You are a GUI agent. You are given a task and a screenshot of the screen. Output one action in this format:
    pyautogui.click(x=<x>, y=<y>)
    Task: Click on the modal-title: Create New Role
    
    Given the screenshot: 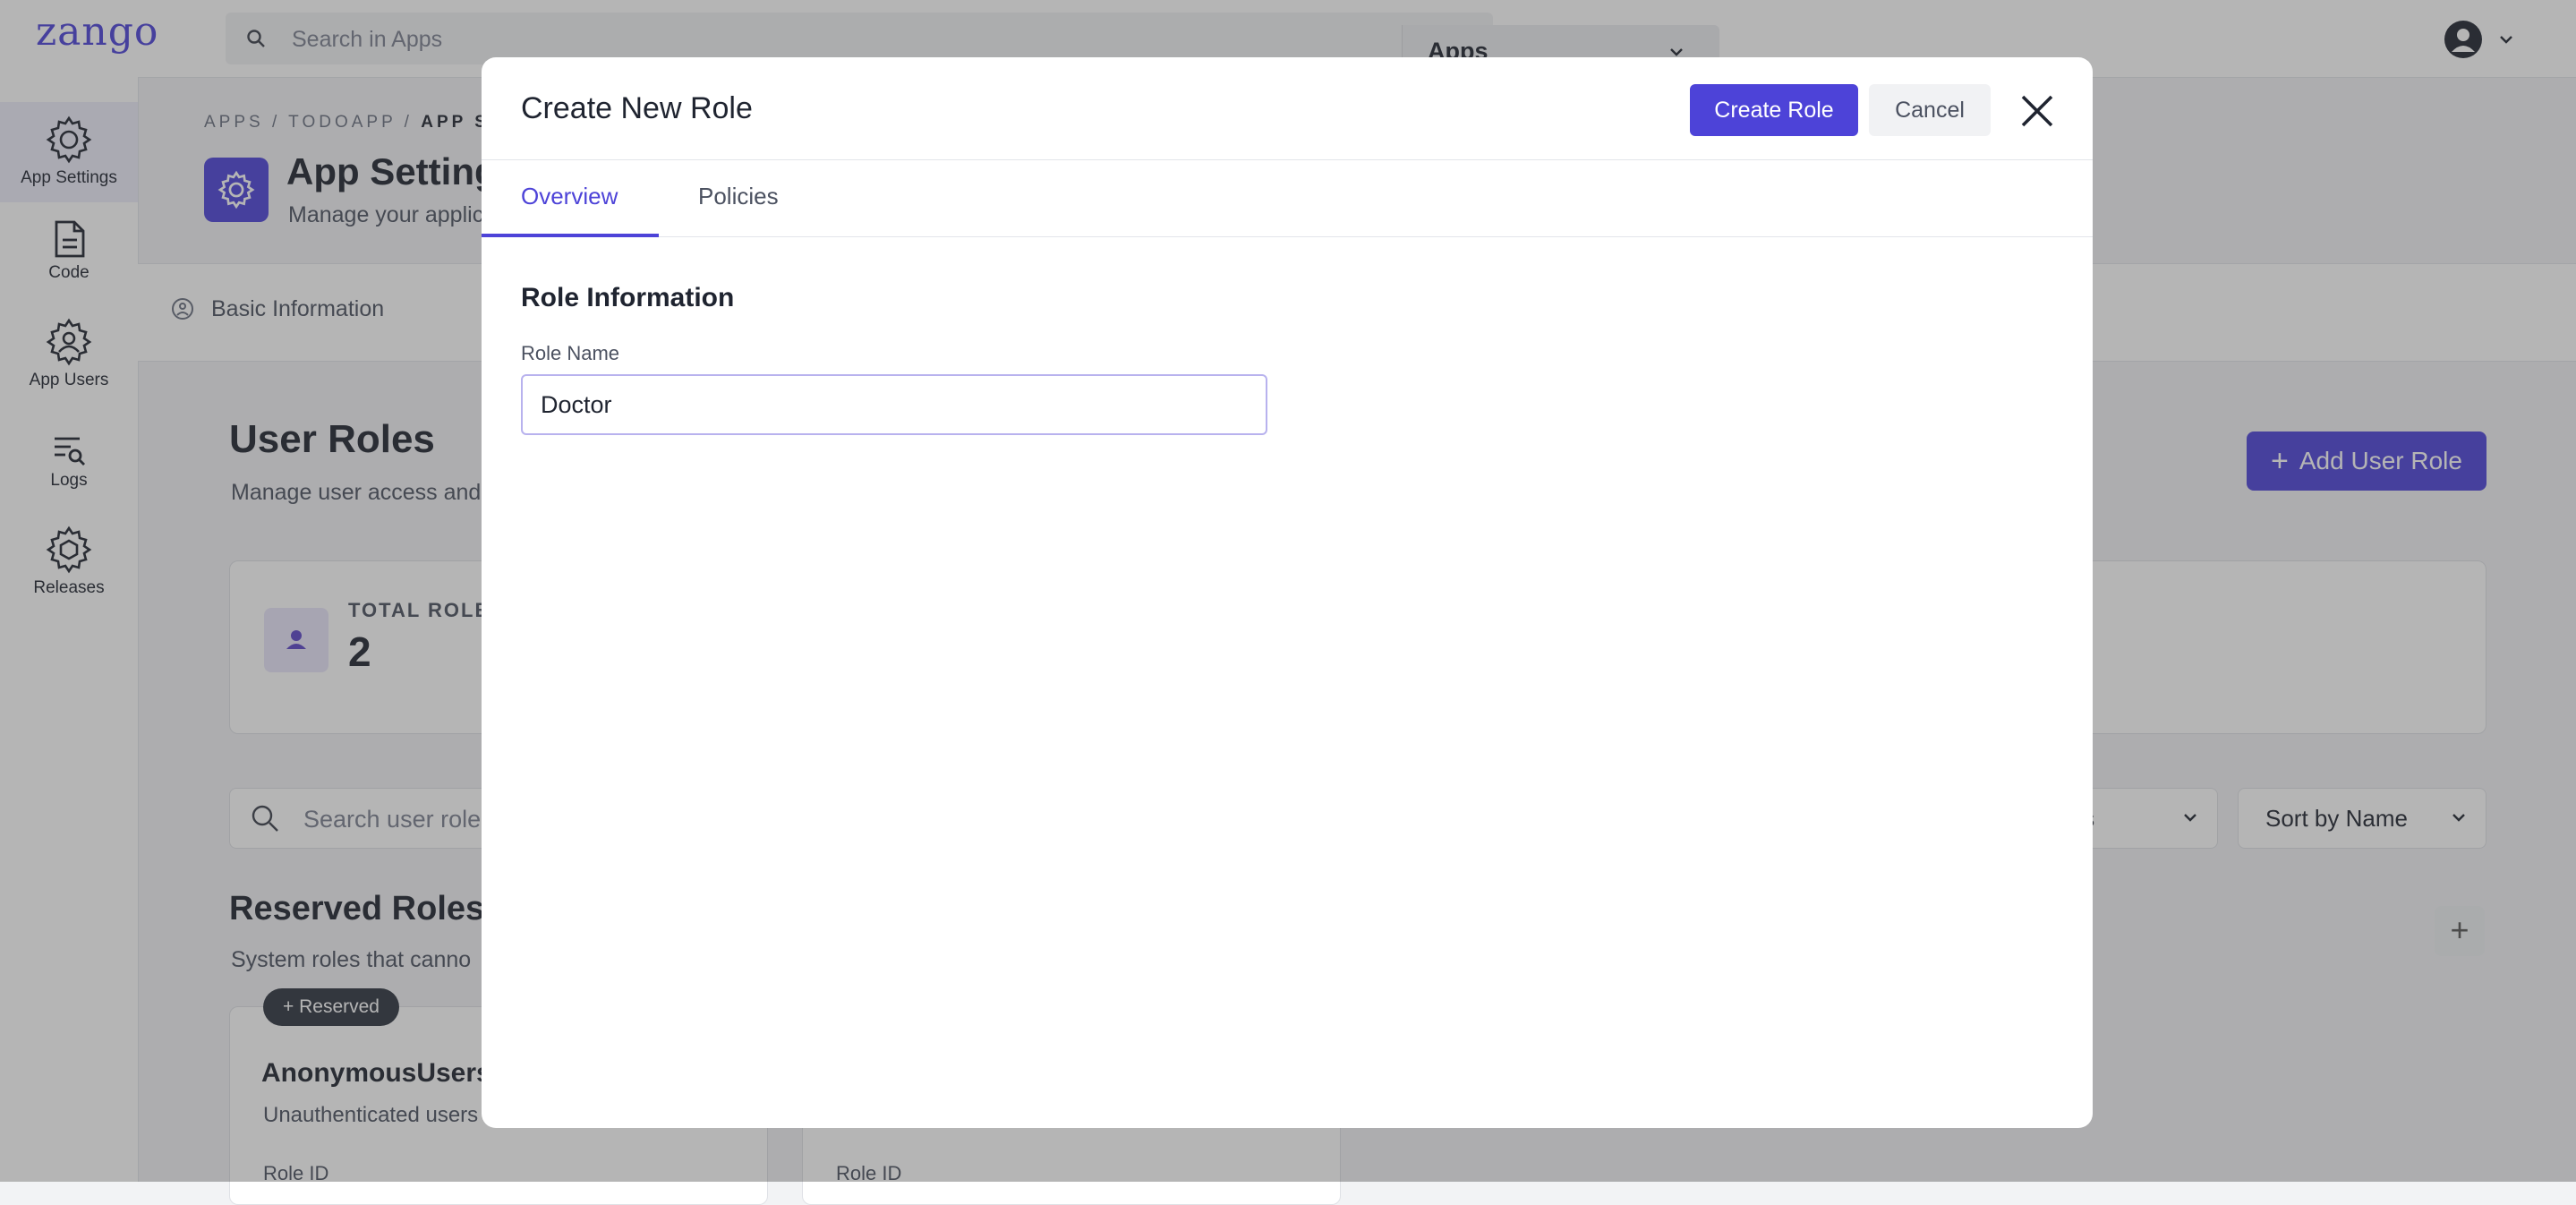 What is the action you would take?
    pyautogui.click(x=637, y=108)
    